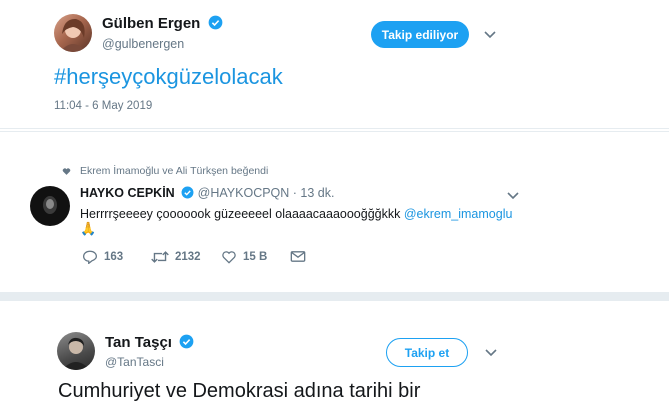 The width and height of the screenshot is (669, 403). Describe the element at coordinates (143, 44) in the screenshot. I see `author-handle: @gulbenergen` at that location.